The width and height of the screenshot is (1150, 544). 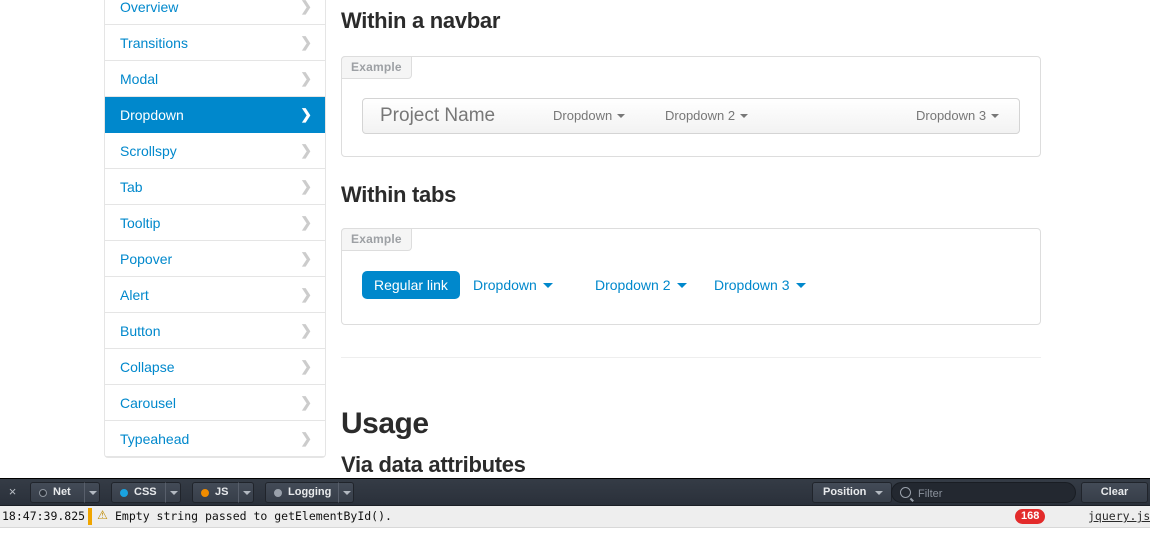 What do you see at coordinates (700, 115) in the screenshot?
I see `navbar-dropdown-2-label: Dropdown 2` at bounding box center [700, 115].